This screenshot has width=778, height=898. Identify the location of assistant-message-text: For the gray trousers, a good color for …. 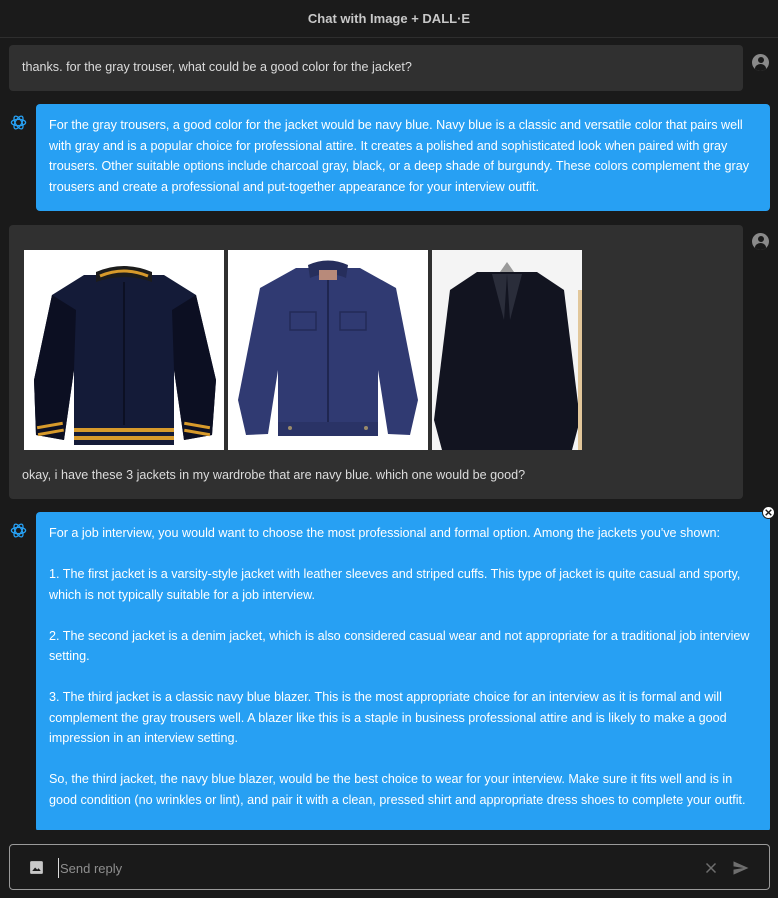
(399, 156).